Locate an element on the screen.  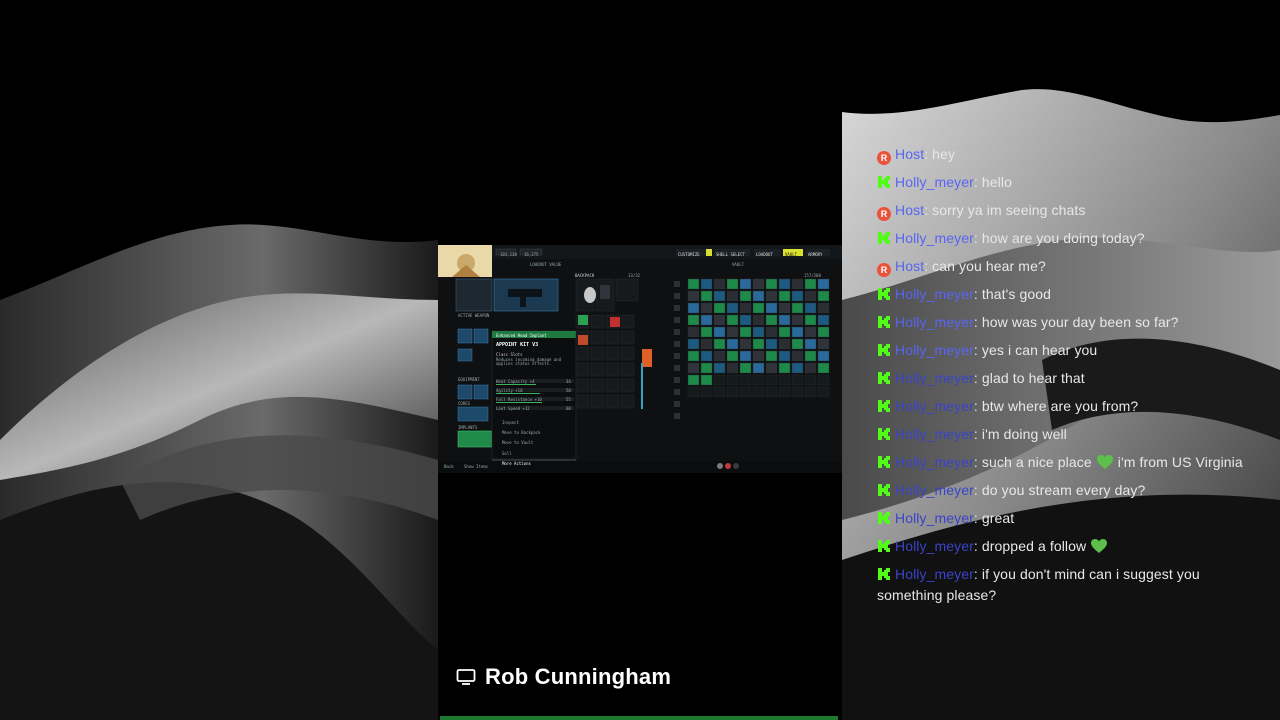
footer-back: Back is located at coordinates (449, 466).